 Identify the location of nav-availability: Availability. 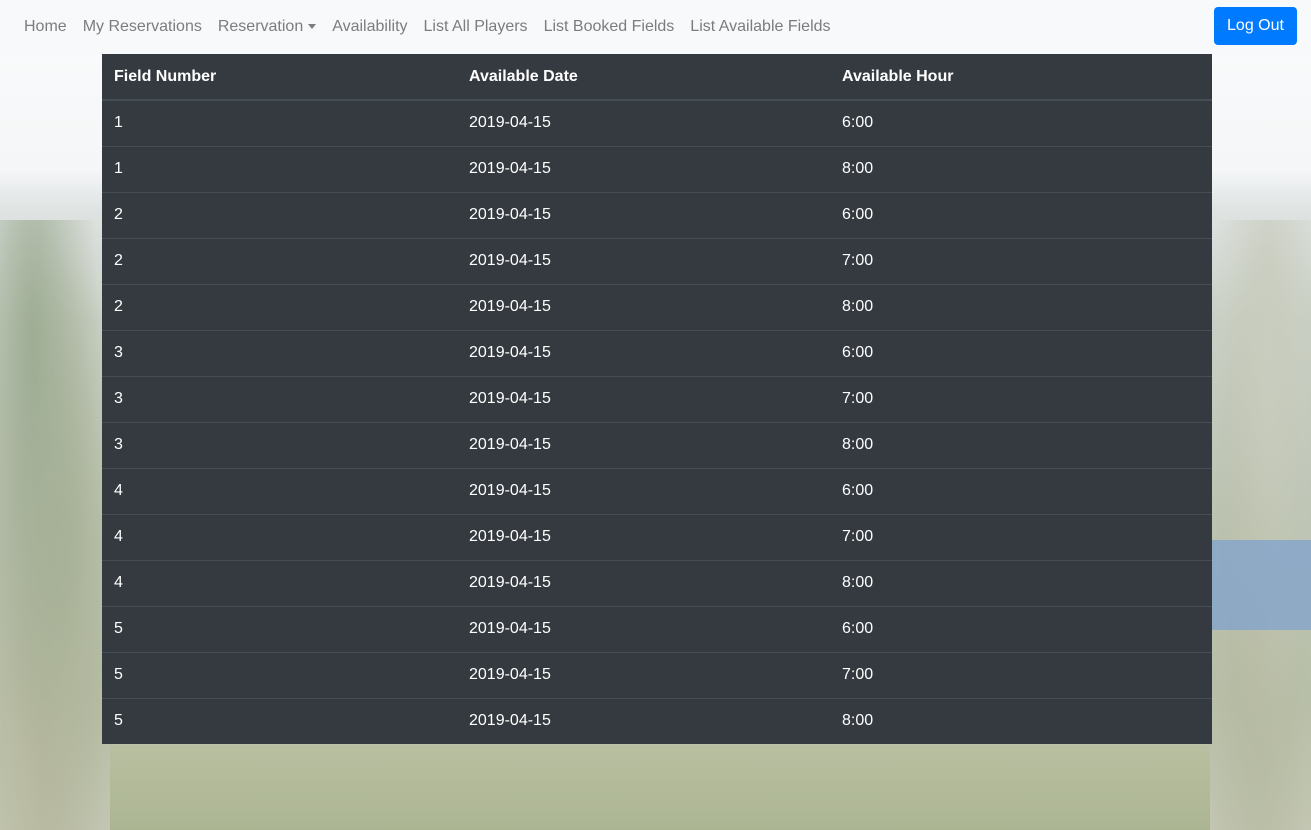
(369, 27).